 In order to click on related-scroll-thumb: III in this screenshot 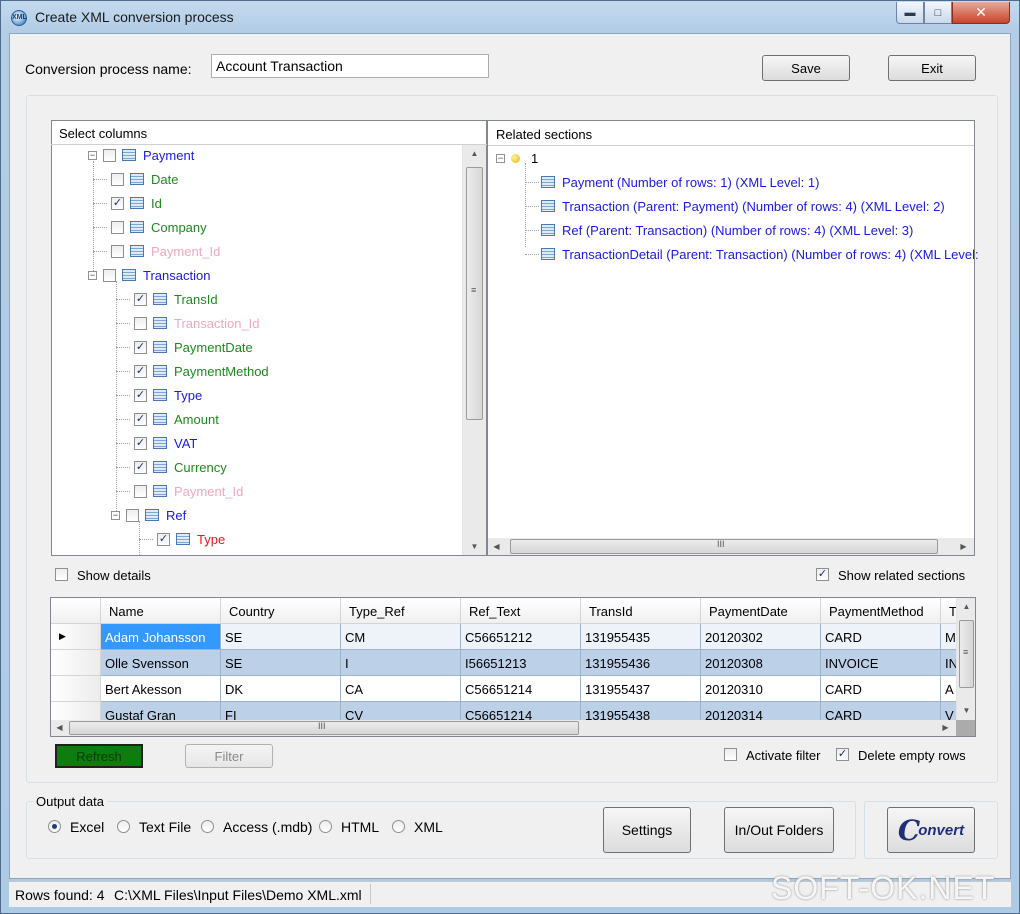, I will do `click(724, 546)`.